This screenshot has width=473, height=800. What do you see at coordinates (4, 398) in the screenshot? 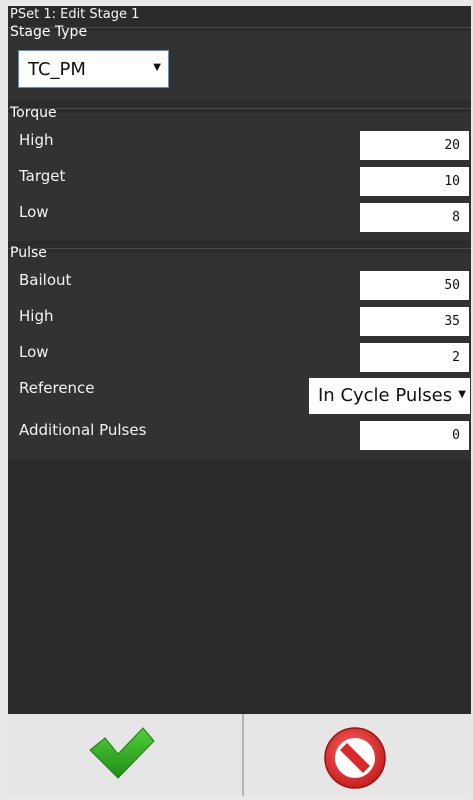
I see `window-frame-left` at bounding box center [4, 398].